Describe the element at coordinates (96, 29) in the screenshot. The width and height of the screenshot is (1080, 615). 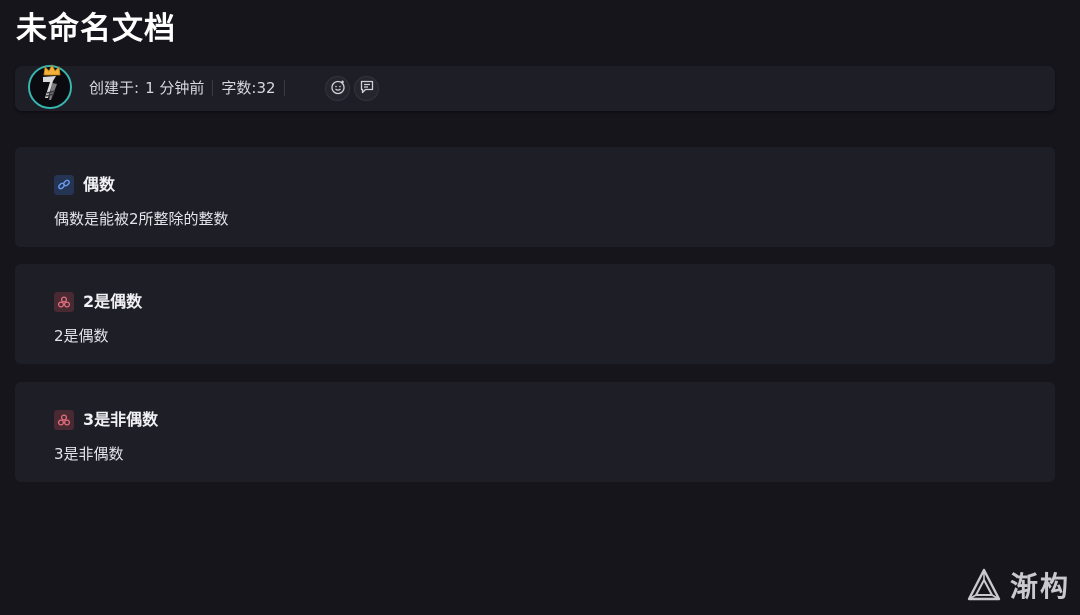
I see `document-title: 未命名文档` at that location.